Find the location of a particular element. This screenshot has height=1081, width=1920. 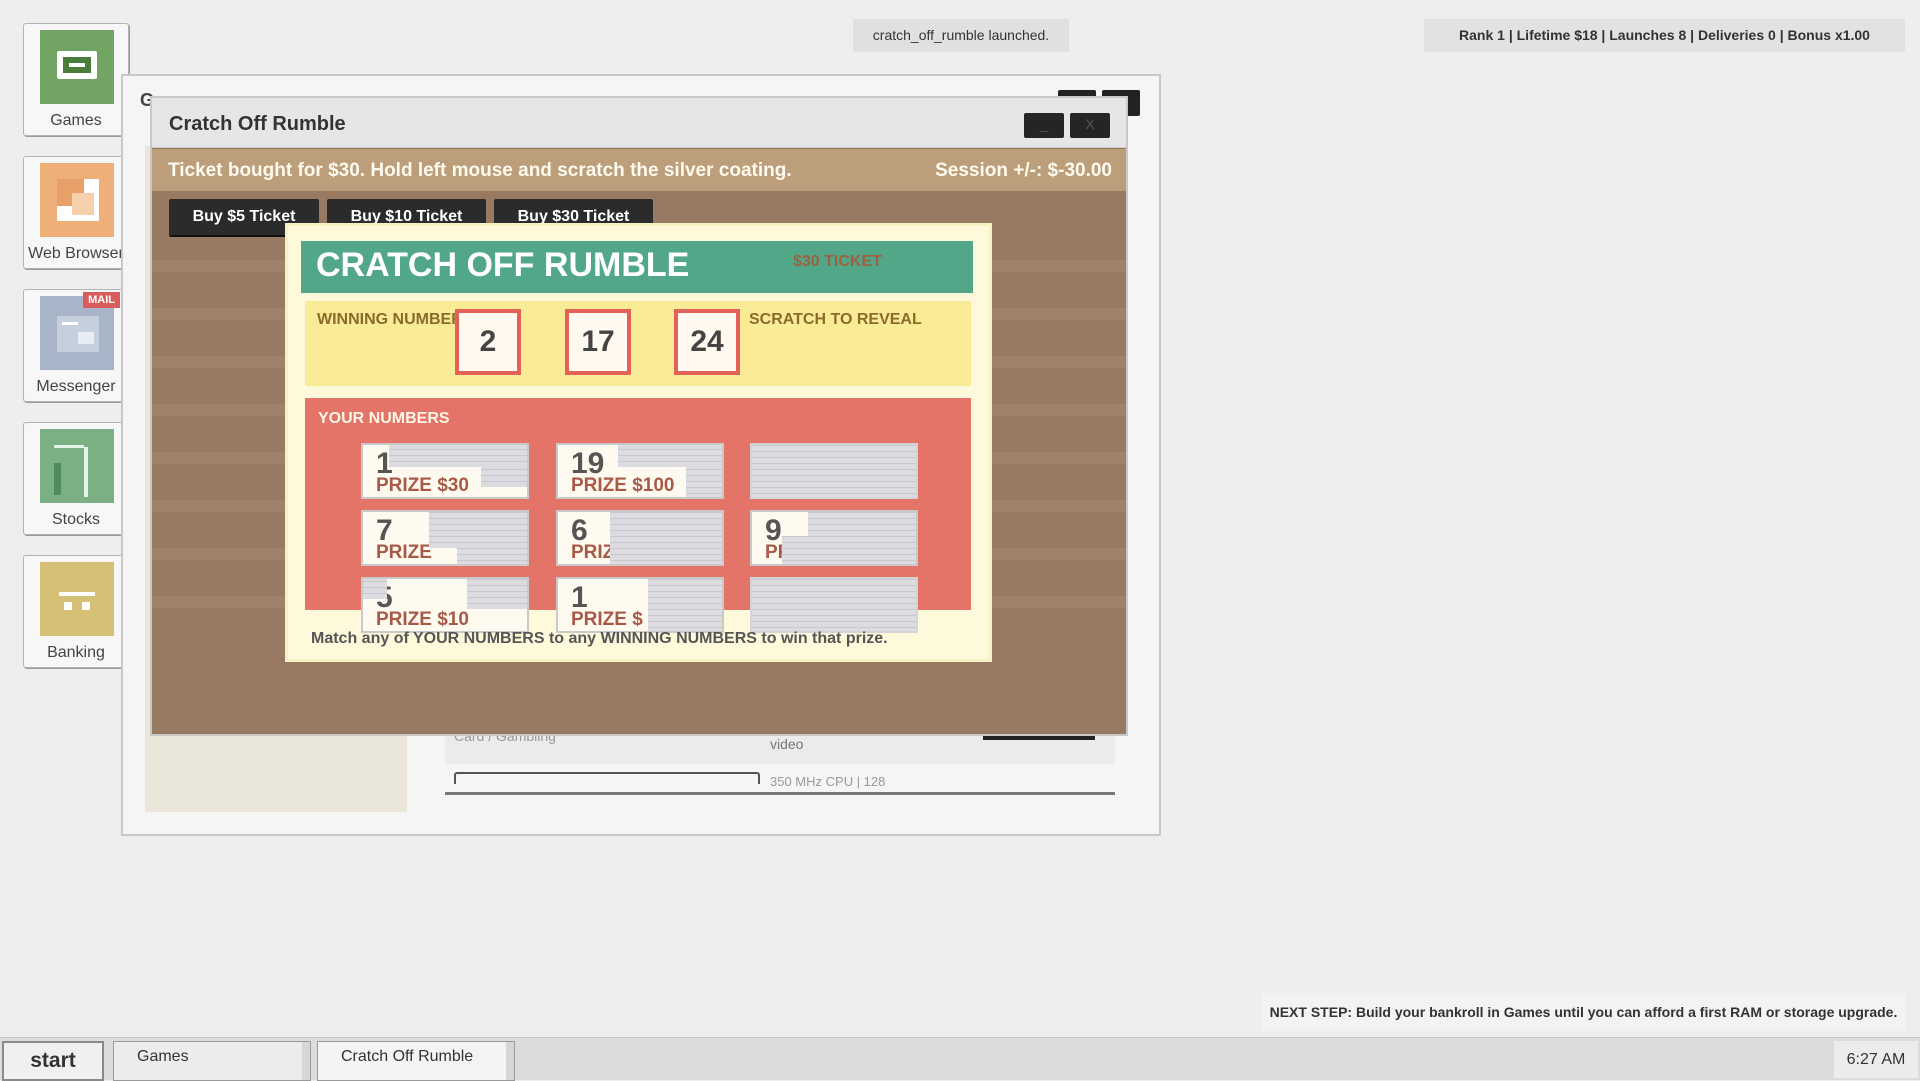

browser-icon is located at coordinates (77, 200).